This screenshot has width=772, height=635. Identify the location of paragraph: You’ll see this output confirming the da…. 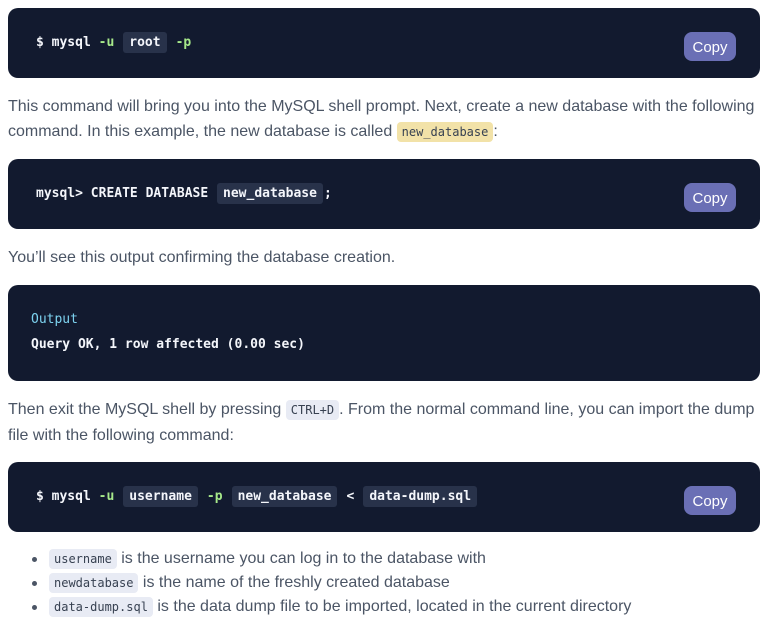
(384, 257).